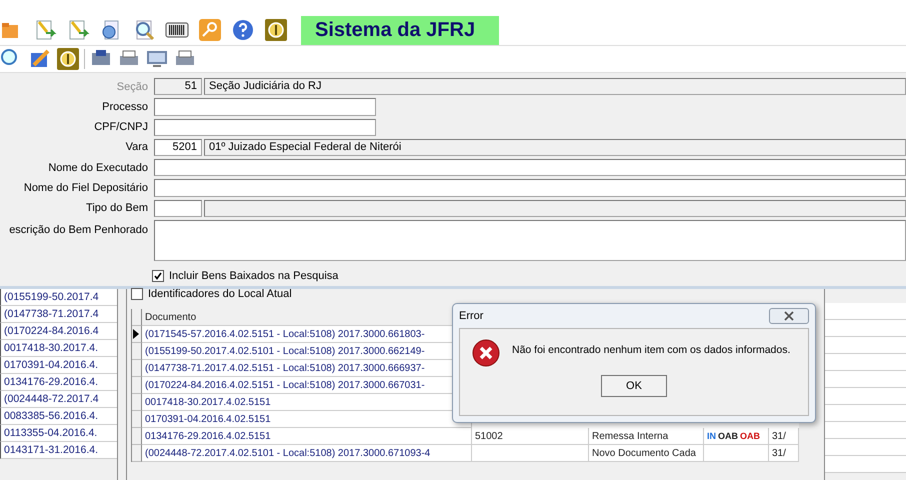 Image resolution: width=906 pixels, height=480 pixels. I want to click on field-label: Seção, so click(132, 86).